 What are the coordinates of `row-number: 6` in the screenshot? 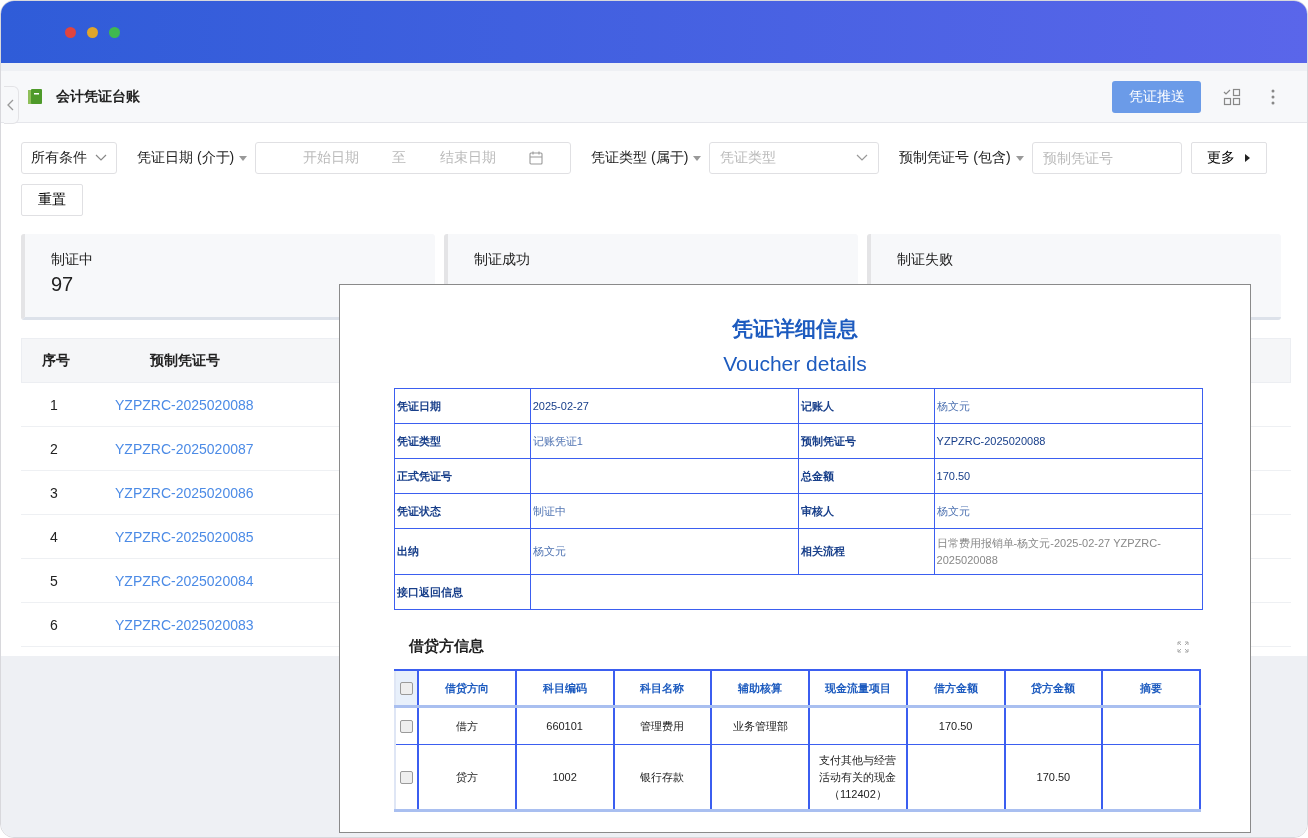 It's located at (54, 624).